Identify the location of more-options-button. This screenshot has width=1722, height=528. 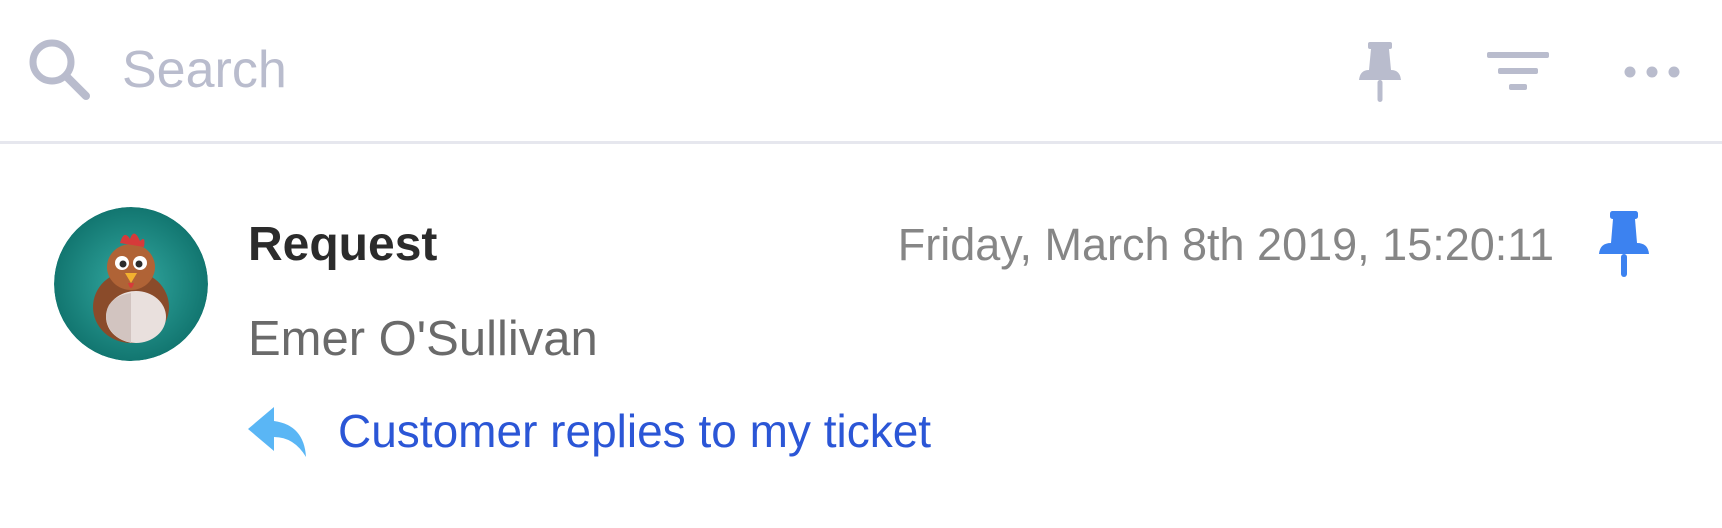
(1652, 72).